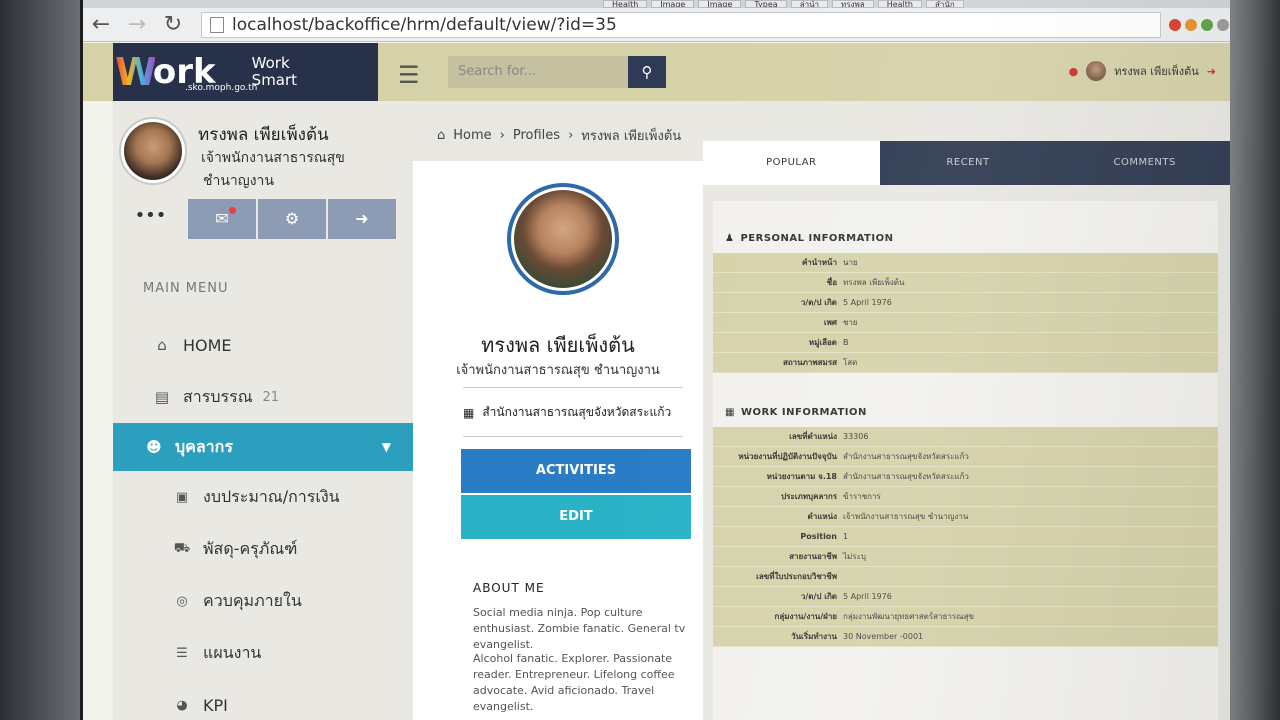  What do you see at coordinates (182, 653) in the screenshot?
I see `list-icon: ☰` at bounding box center [182, 653].